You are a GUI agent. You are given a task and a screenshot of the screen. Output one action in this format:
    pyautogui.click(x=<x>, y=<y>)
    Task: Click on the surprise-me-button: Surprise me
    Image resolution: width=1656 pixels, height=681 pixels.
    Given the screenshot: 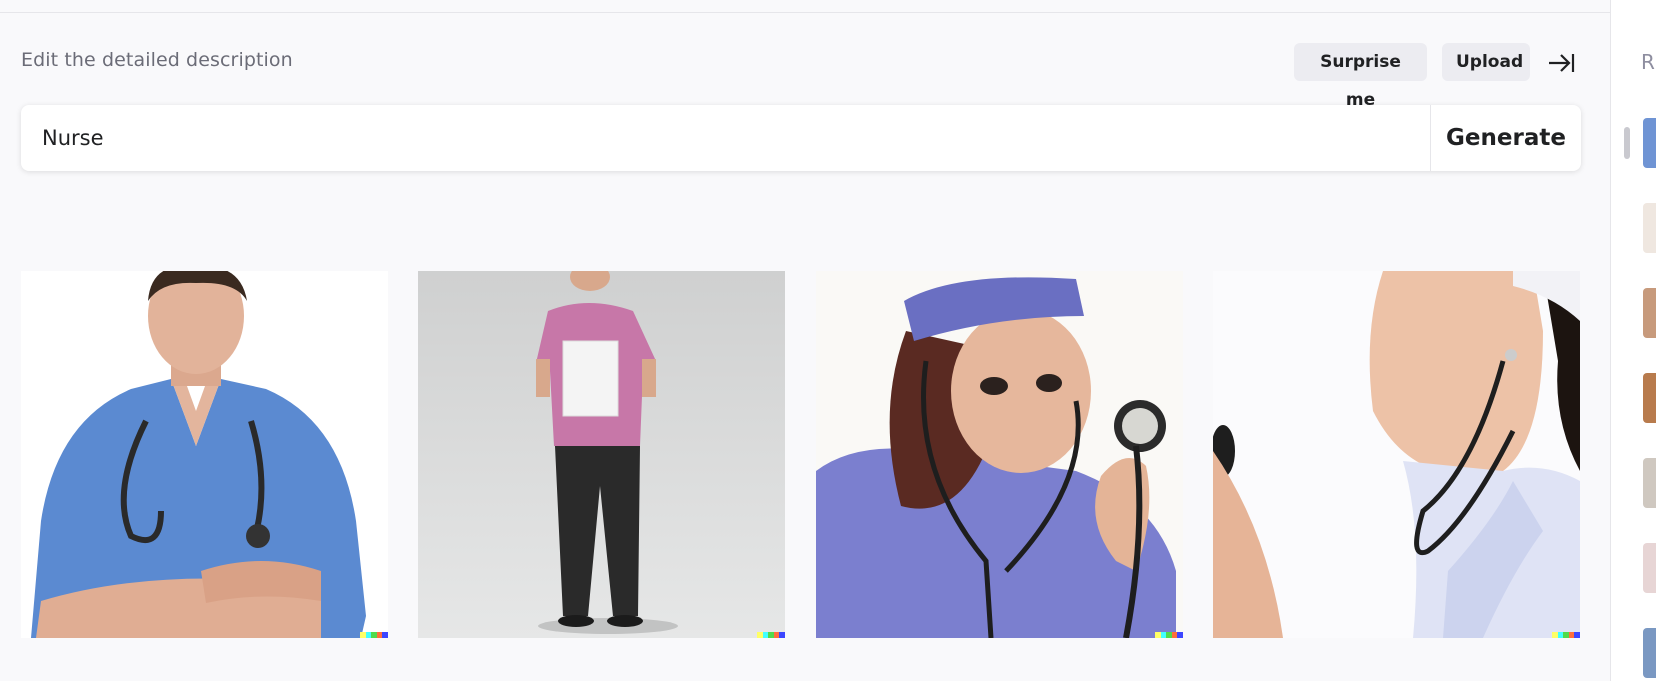 What is the action you would take?
    pyautogui.click(x=1360, y=76)
    